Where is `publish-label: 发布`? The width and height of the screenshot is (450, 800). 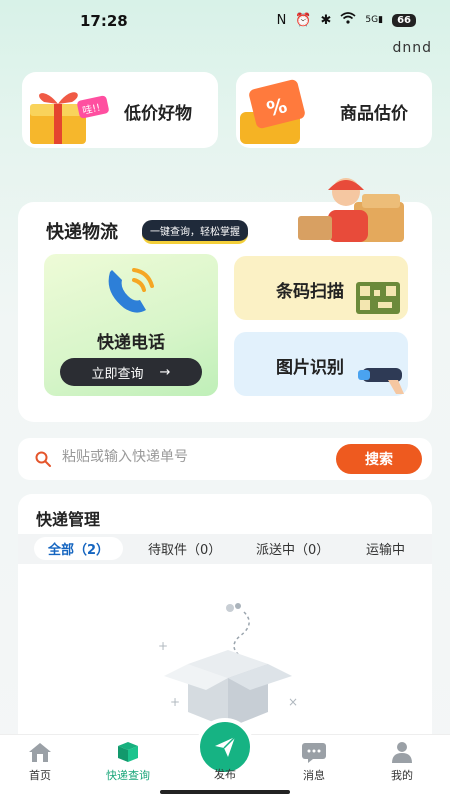
publish-label: 发布 is located at coordinates (225, 774).